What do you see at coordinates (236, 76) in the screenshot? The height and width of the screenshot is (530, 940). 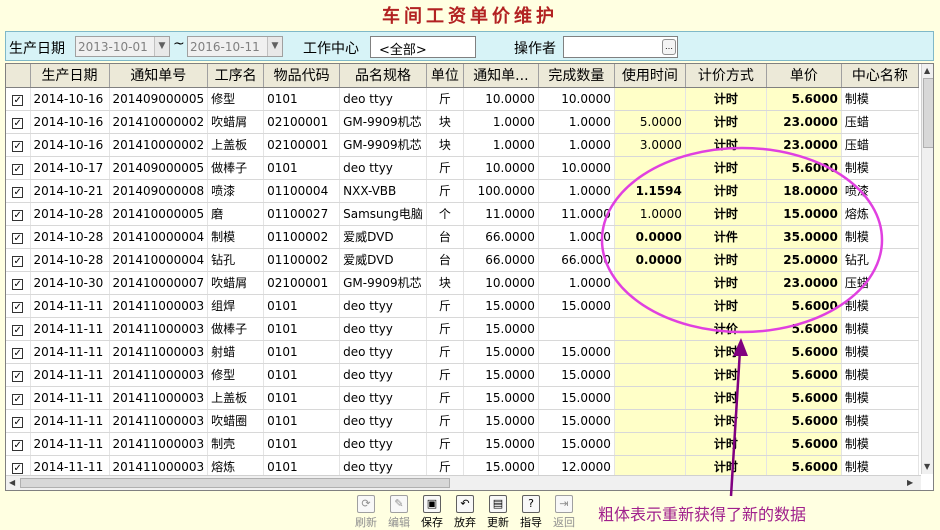 I see `column-header: 工序名` at bounding box center [236, 76].